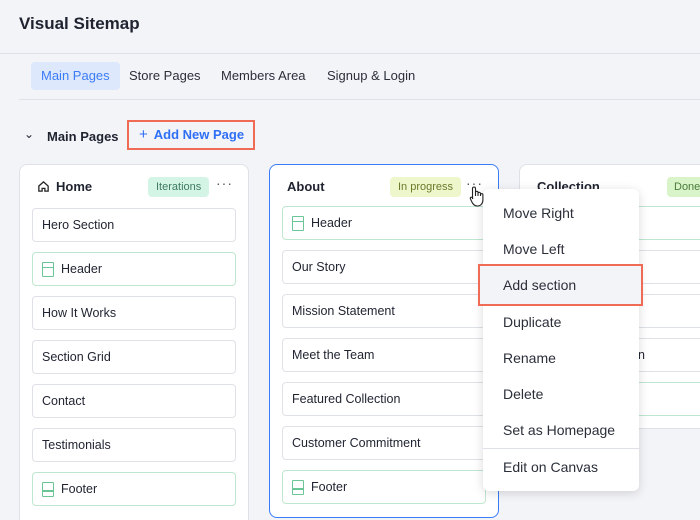  I want to click on section-label: Mission Statement, so click(343, 311).